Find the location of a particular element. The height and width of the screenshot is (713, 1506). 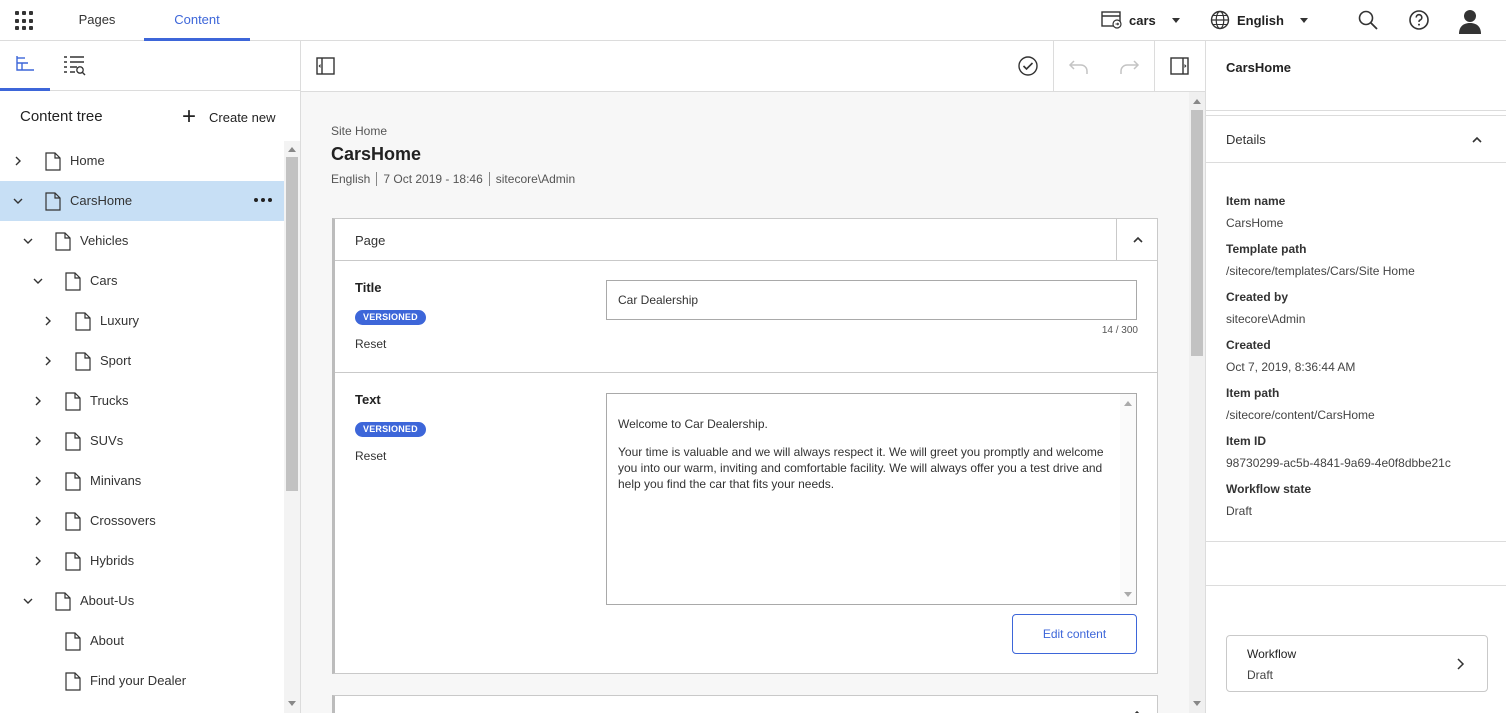

site-icon is located at coordinates (1111, 20).